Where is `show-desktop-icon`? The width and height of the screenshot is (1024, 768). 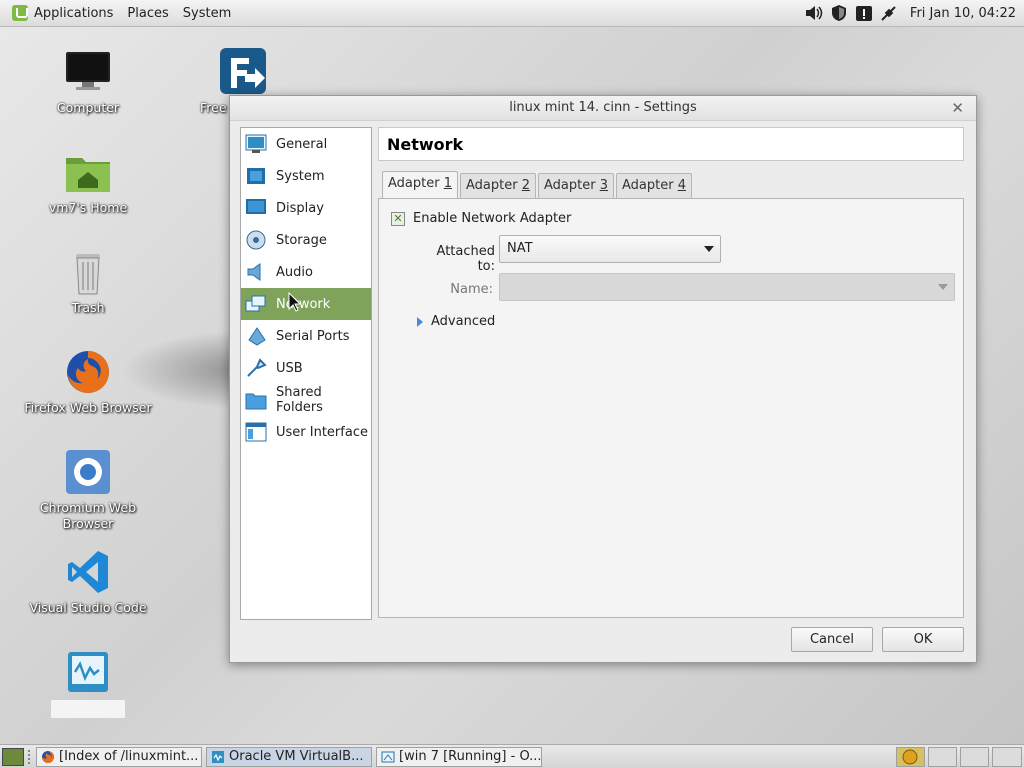
show-desktop-icon is located at coordinates (13, 757).